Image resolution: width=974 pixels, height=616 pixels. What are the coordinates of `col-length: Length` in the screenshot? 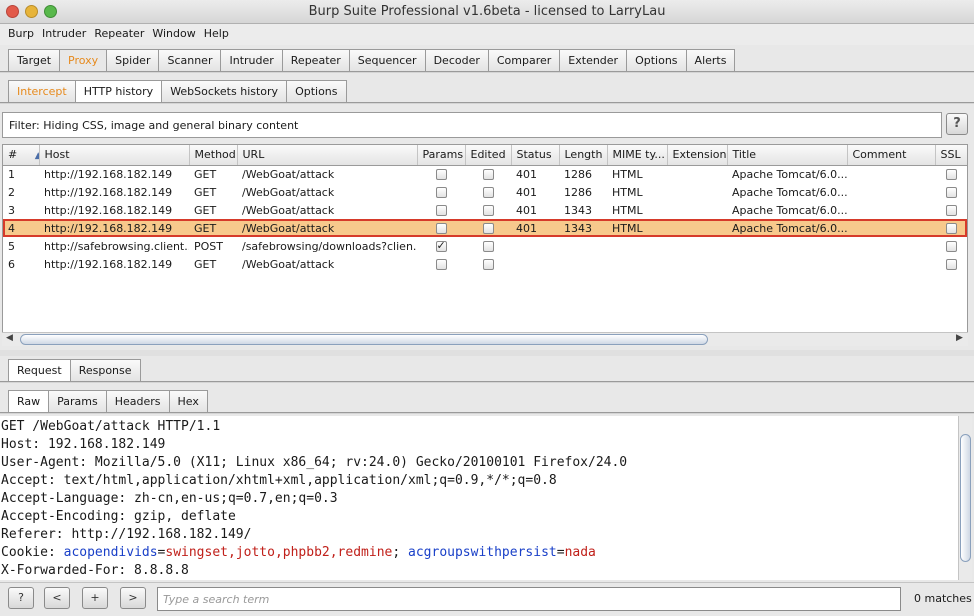 It's located at (583, 155).